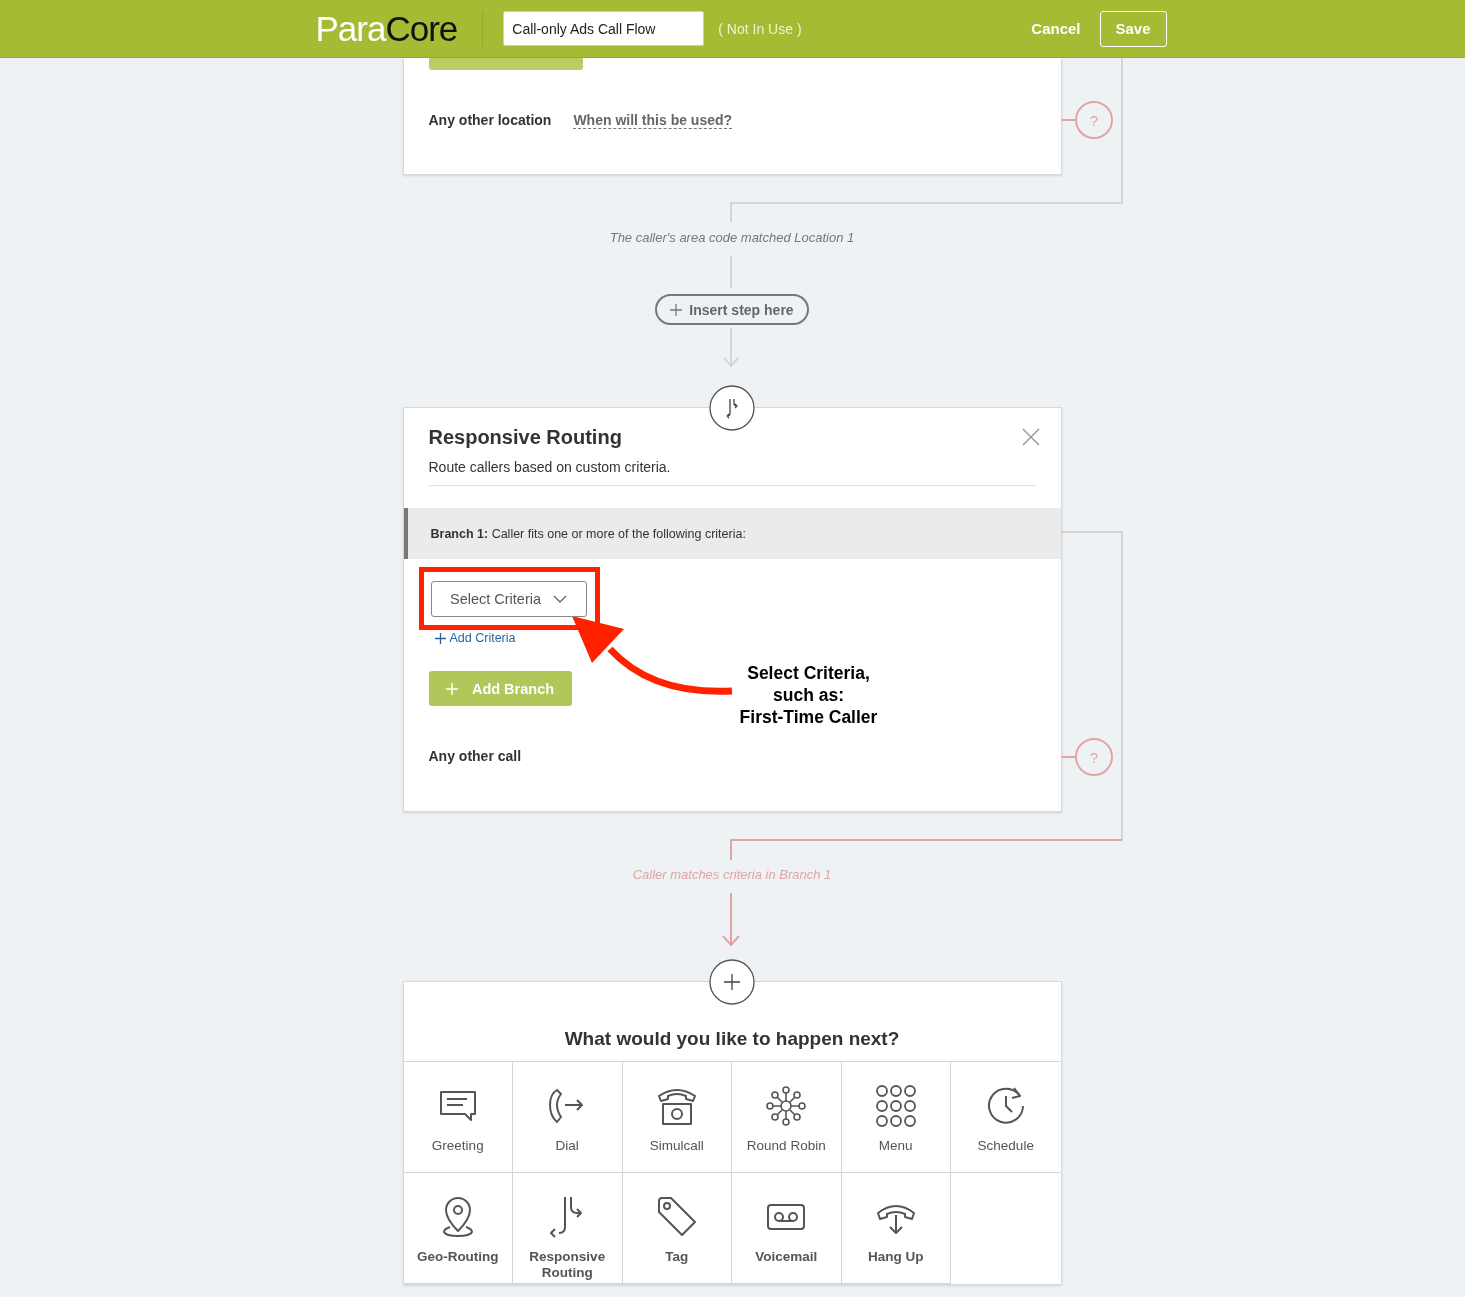 Image resolution: width=1465 pixels, height=1297 pixels. What do you see at coordinates (604, 28) in the screenshot?
I see `flow-name-field: Call-only Ads Call Flow` at bounding box center [604, 28].